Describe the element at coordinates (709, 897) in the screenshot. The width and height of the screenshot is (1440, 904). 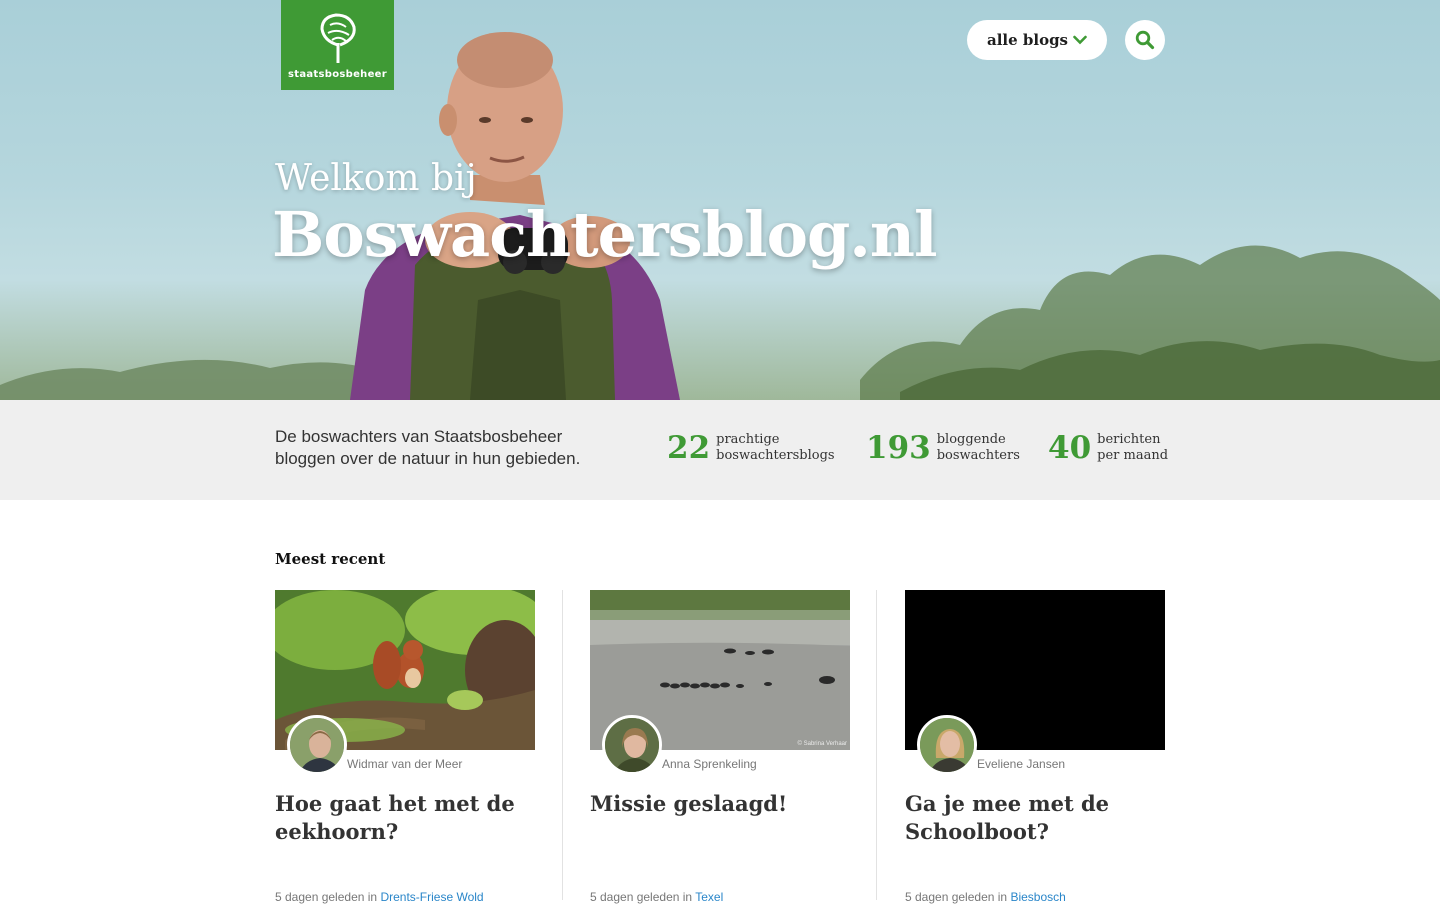
I see `post-area-link: Texel` at that location.